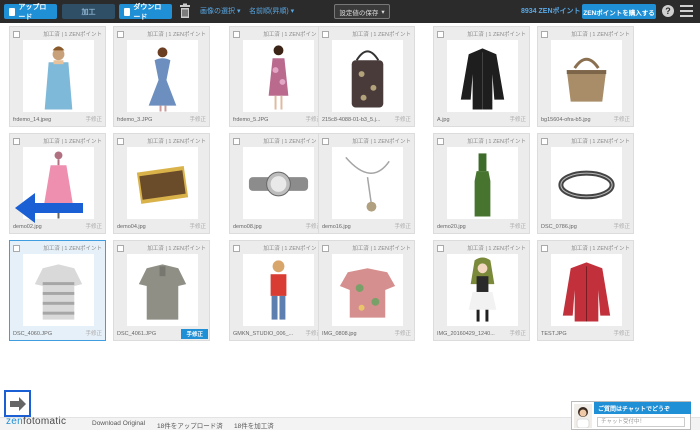 This screenshot has height=430, width=700. I want to click on buy-points-button: ZENポイントを購入する, so click(619, 11).